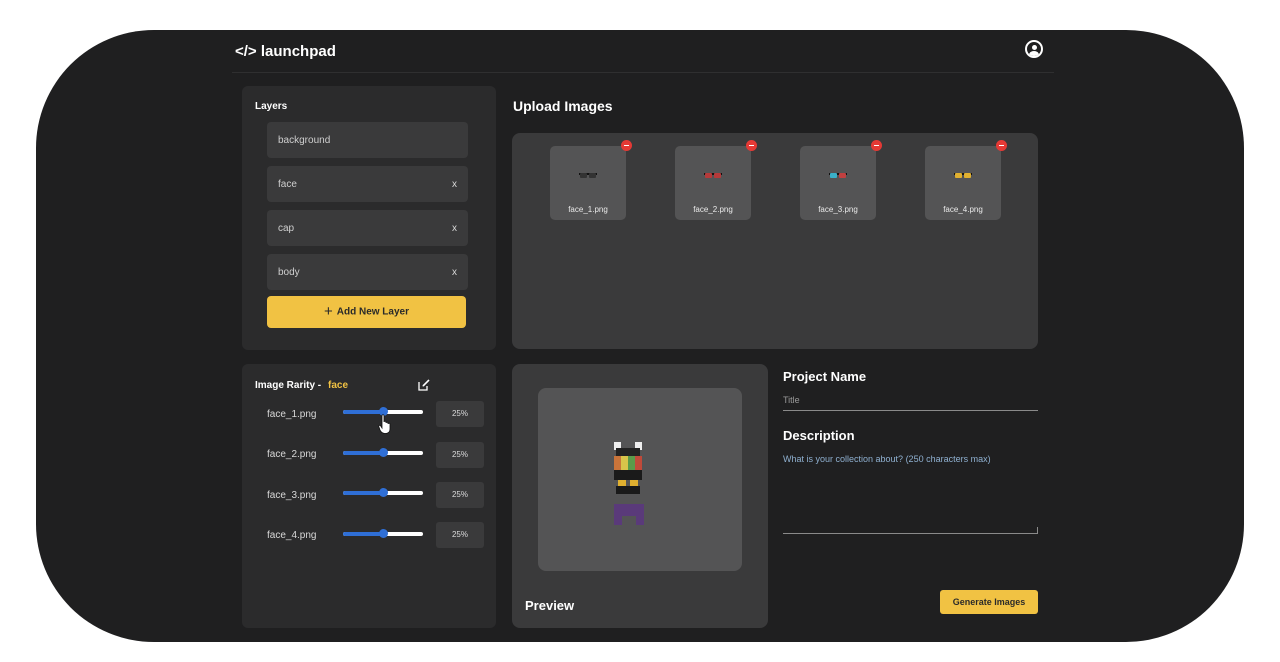  I want to click on app-logo: </> launchpad, so click(285, 51).